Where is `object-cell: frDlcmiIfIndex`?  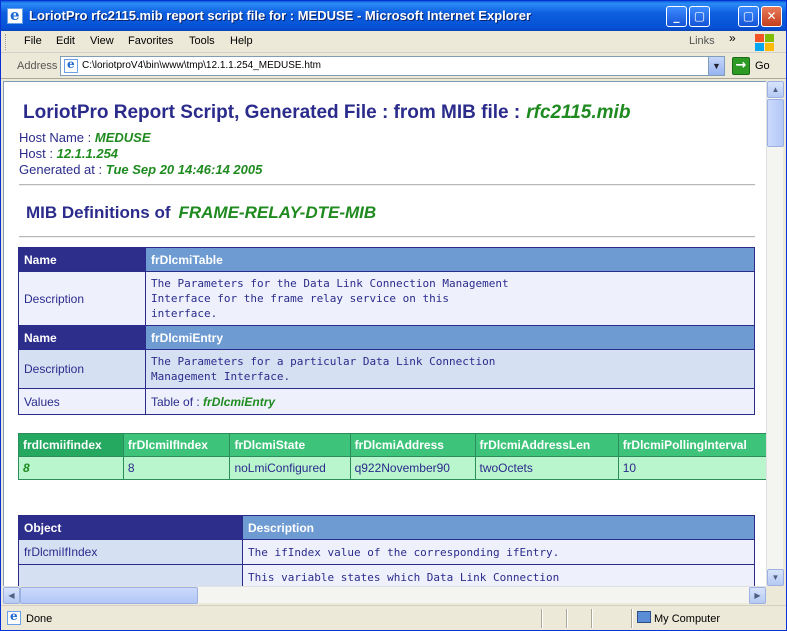 object-cell: frDlcmiIfIndex is located at coordinates (130, 552).